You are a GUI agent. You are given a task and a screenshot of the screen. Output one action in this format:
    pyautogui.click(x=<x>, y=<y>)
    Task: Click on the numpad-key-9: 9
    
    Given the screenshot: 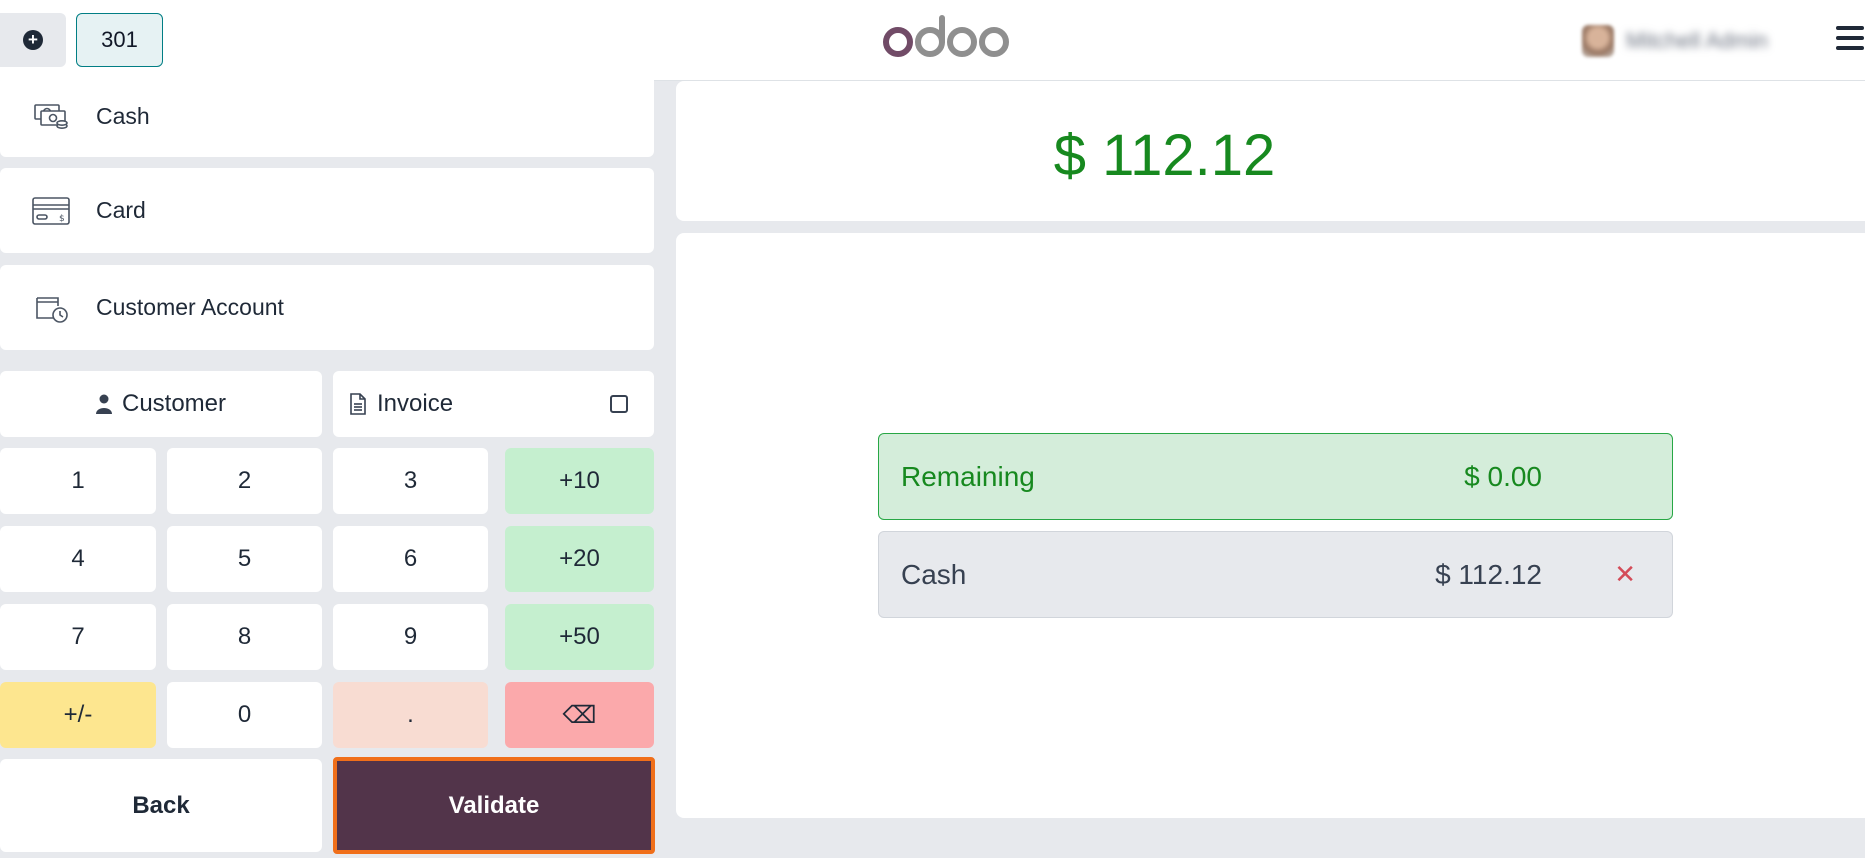 What is the action you would take?
    pyautogui.click(x=410, y=637)
    